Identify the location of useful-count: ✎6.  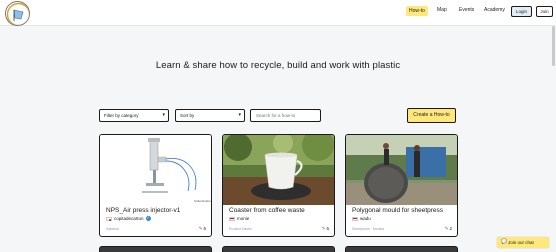
(202, 229).